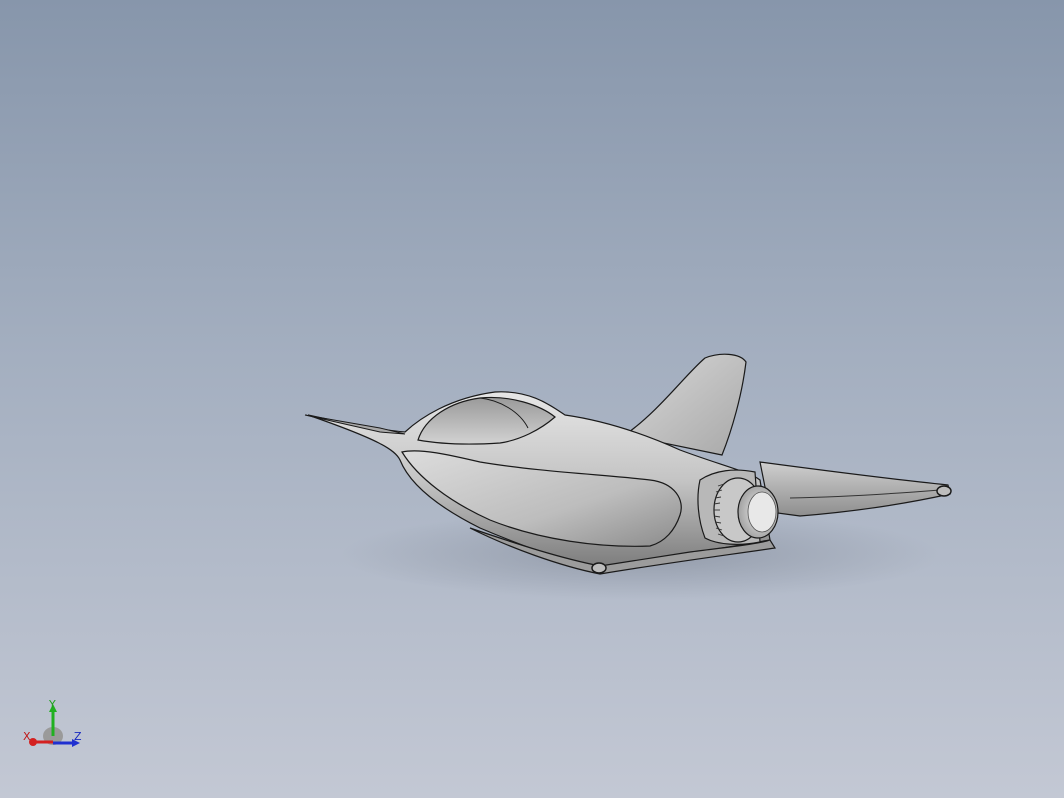 The image size is (1064, 798). I want to click on right-wing, so click(855, 489).